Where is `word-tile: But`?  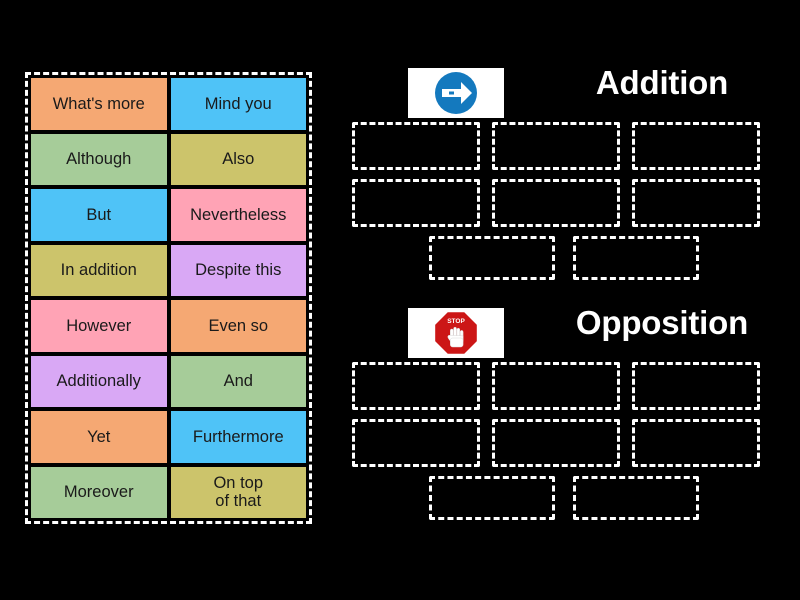 word-tile: But is located at coordinates (99, 215).